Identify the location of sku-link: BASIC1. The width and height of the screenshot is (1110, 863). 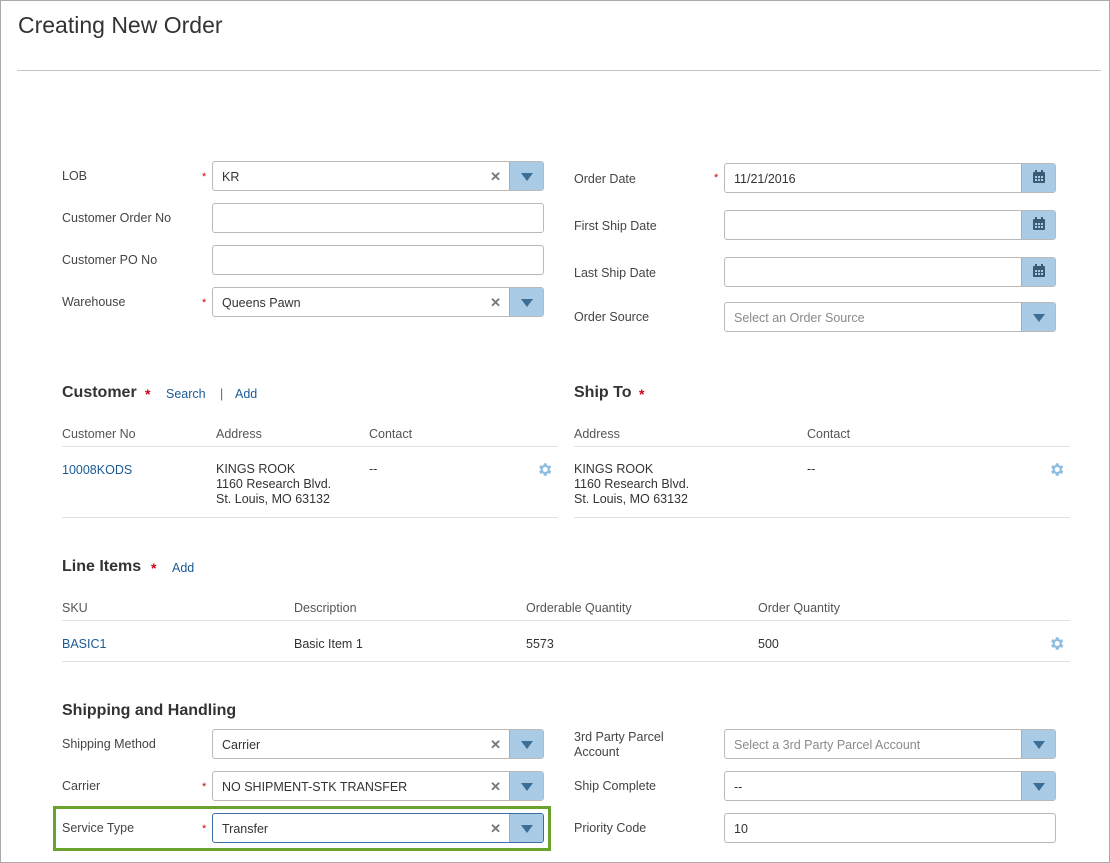
(84, 644).